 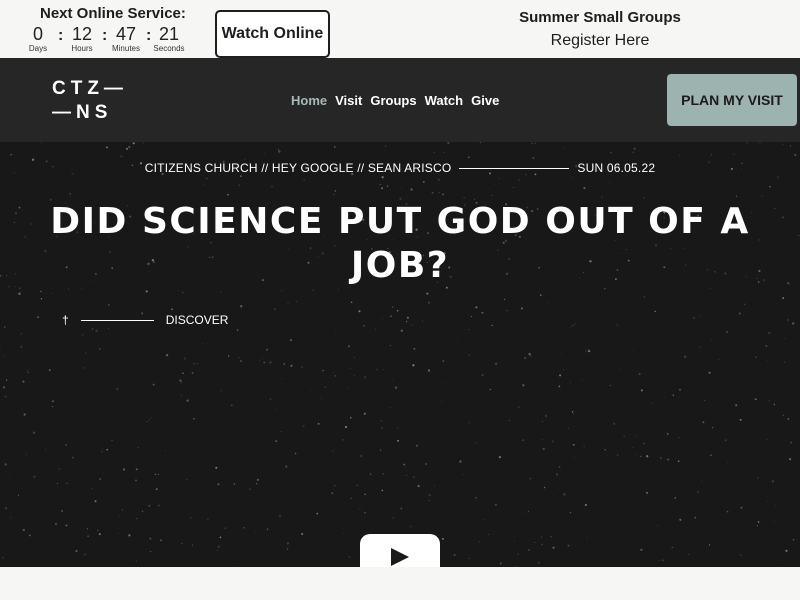 I want to click on countdown-hours-label: Hours, so click(x=82, y=48).